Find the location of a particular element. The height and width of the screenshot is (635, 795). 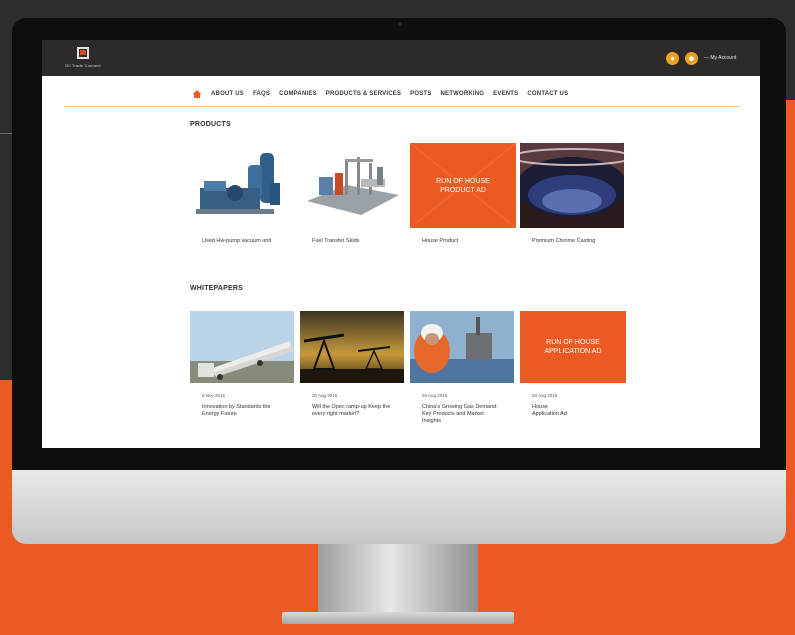

nav-item-companies: COMPANIES is located at coordinates (298, 94).